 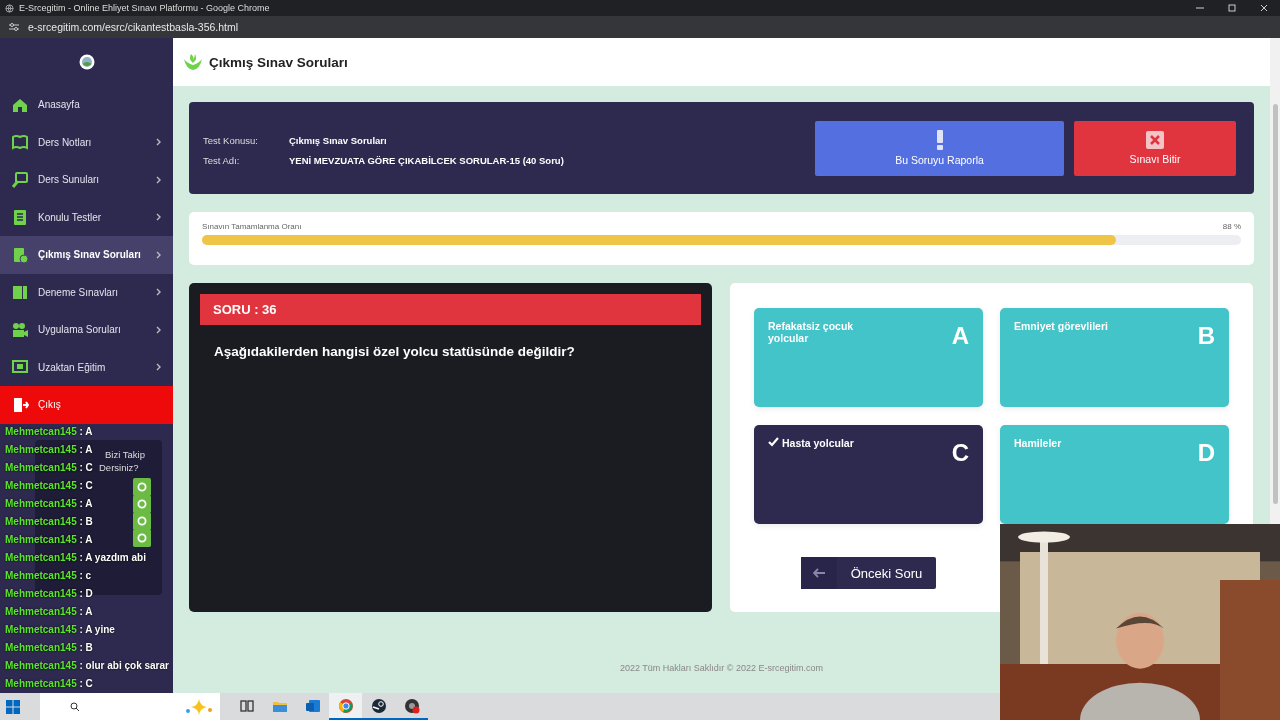 I want to click on sidebar-item: Deneme Sınavları, so click(x=86, y=292).